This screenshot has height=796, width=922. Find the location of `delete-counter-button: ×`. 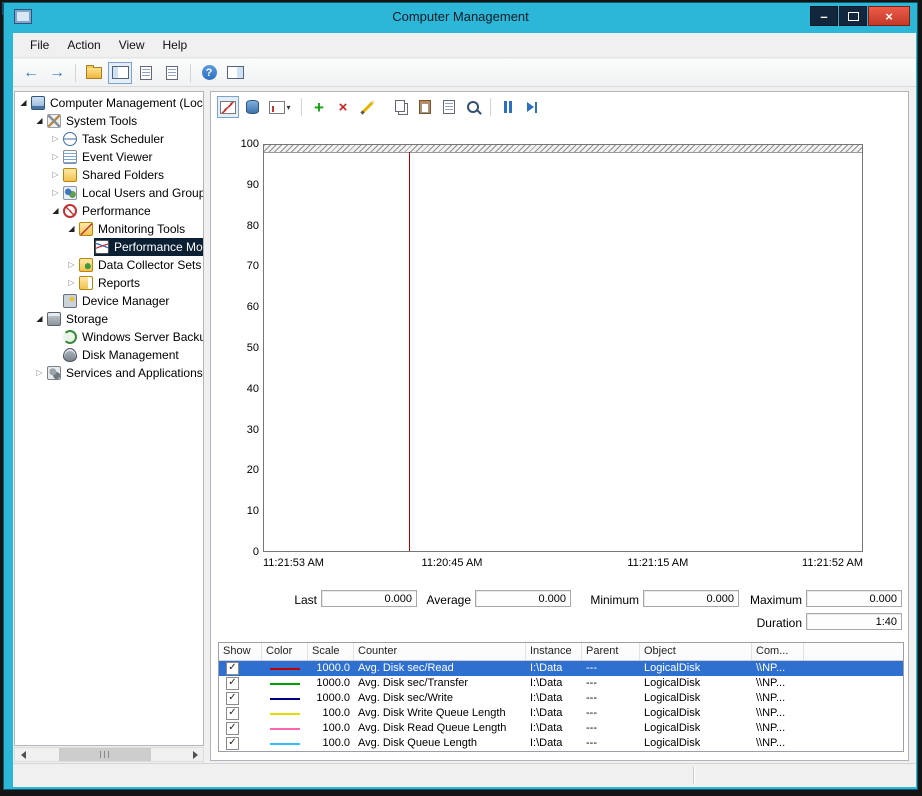

delete-counter-button: × is located at coordinates (343, 107).